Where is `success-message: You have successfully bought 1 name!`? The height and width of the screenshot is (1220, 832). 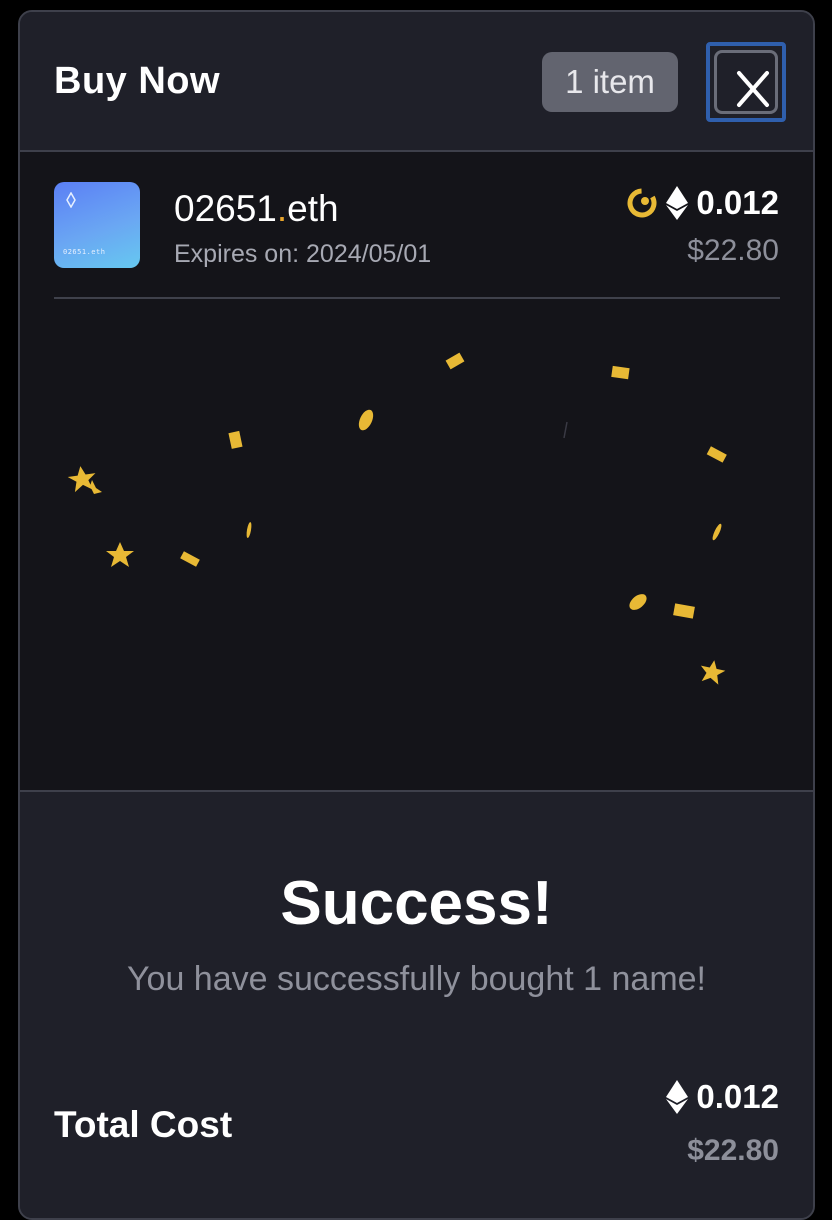 success-message: You have successfully bought 1 name! is located at coordinates (416, 979).